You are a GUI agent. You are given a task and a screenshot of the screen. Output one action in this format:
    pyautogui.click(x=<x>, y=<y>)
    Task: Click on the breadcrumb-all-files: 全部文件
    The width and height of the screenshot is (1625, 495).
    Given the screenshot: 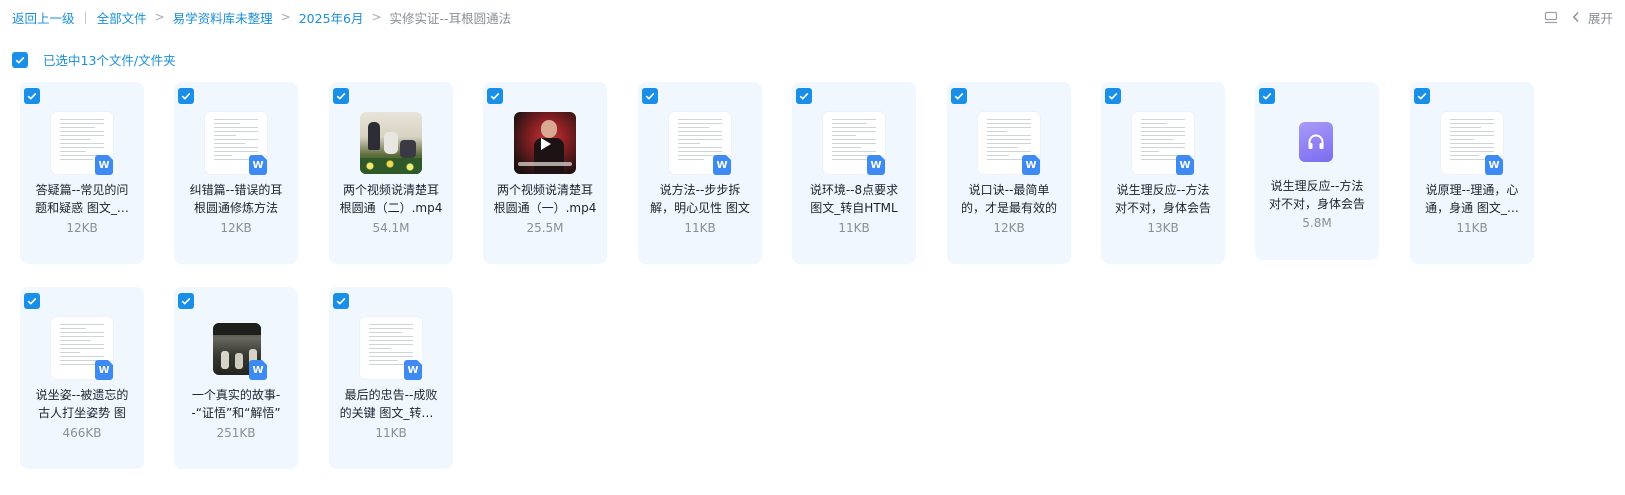 What is the action you would take?
    pyautogui.click(x=122, y=17)
    